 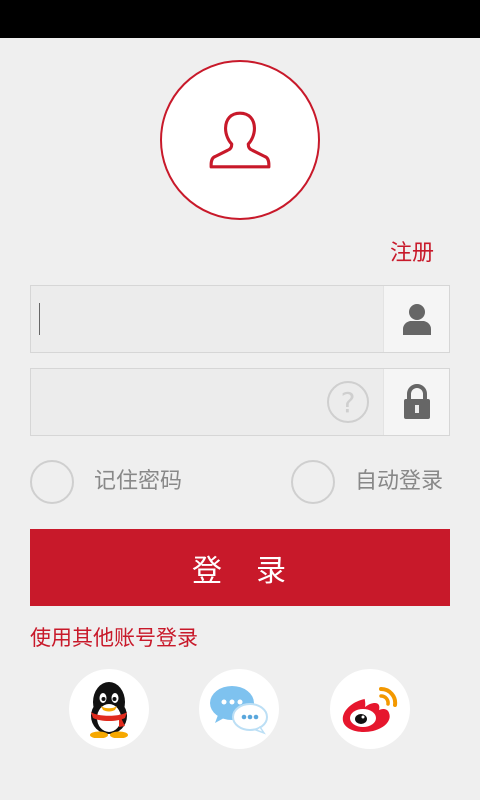 What do you see at coordinates (399, 481) in the screenshot?
I see `auto-login-label: 自动登录` at bounding box center [399, 481].